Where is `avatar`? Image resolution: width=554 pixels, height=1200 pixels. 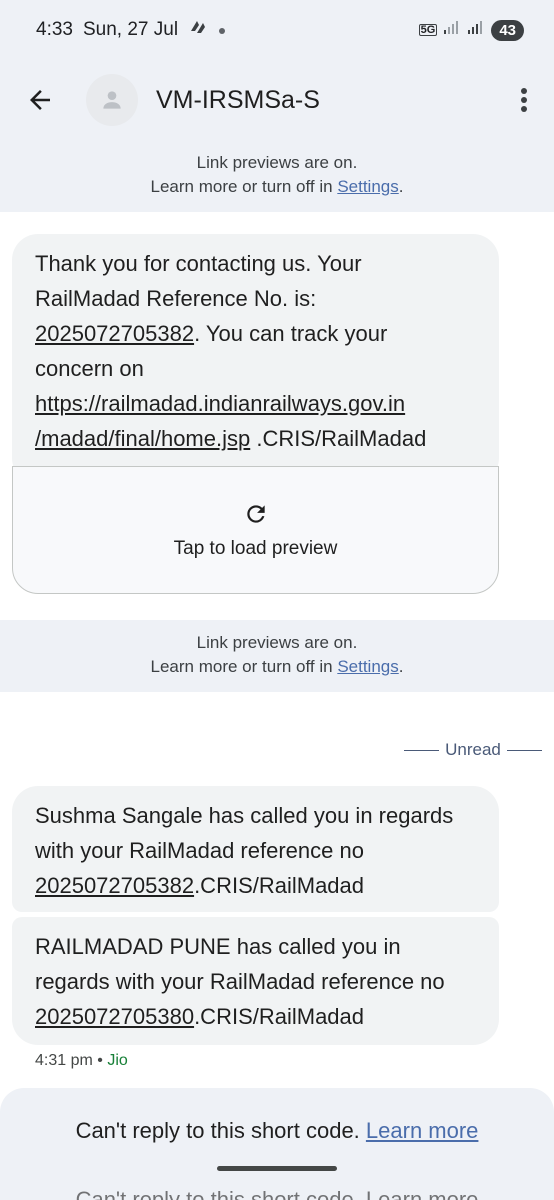 avatar is located at coordinates (112, 100).